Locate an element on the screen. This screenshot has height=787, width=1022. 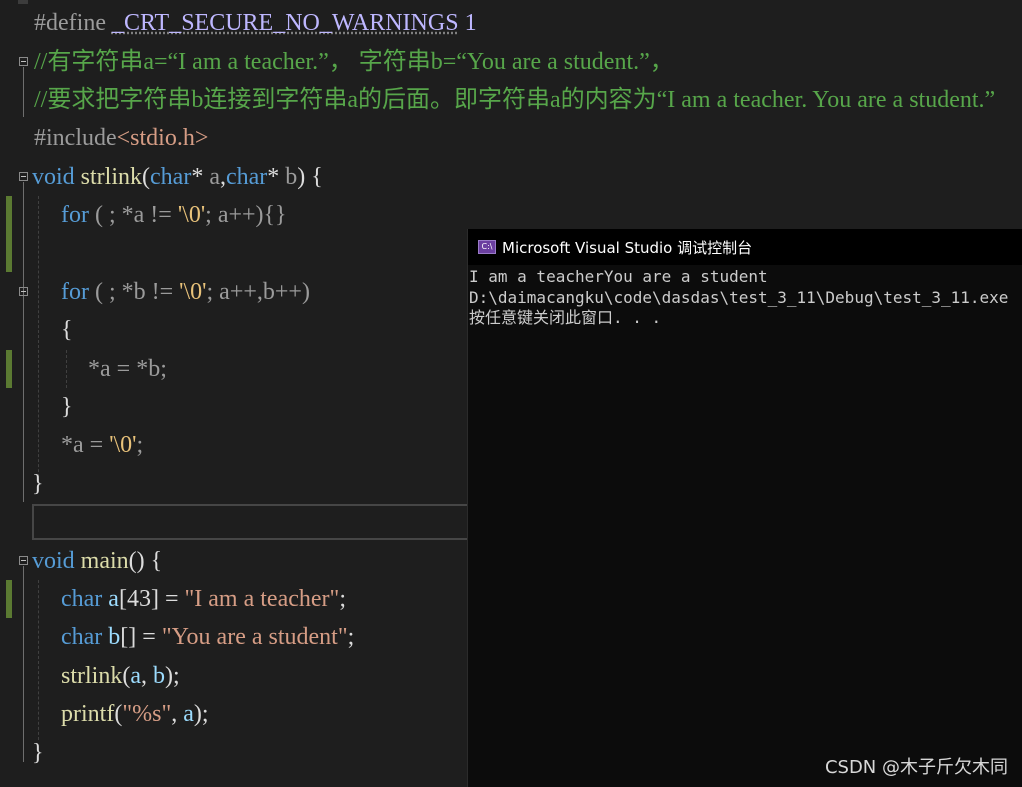
code-text: ; is located at coordinates (140, 445).